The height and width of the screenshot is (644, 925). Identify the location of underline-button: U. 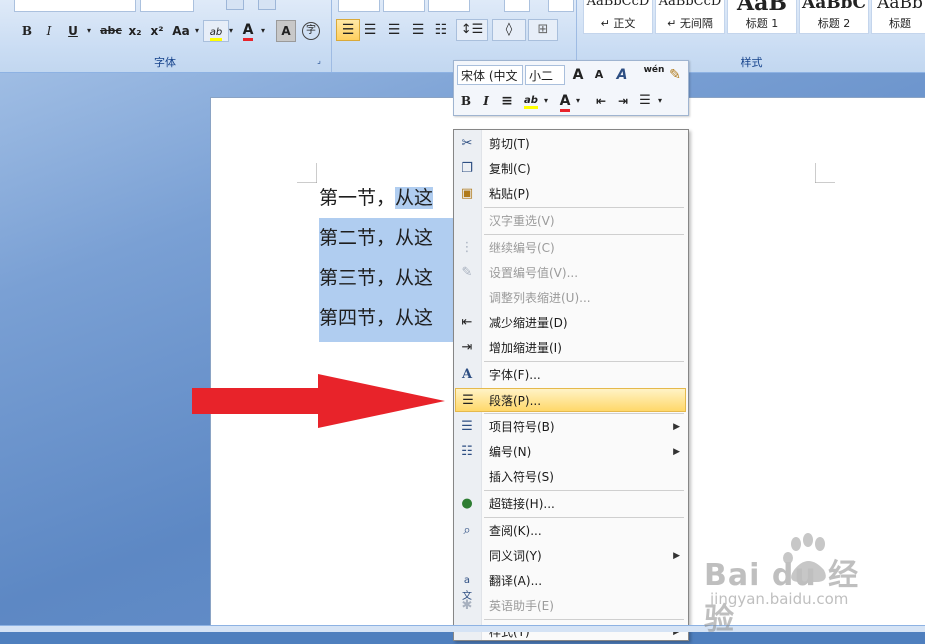
(73, 31).